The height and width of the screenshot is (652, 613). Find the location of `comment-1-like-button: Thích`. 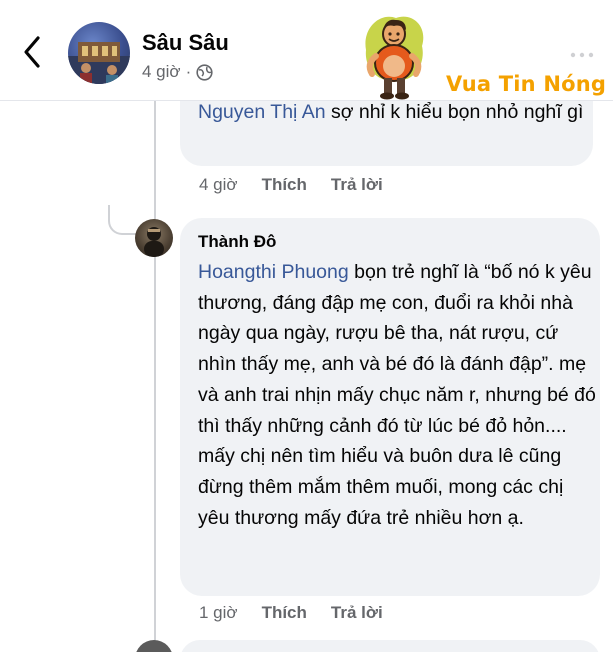

comment-1-like-button: Thích is located at coordinates (284, 185).